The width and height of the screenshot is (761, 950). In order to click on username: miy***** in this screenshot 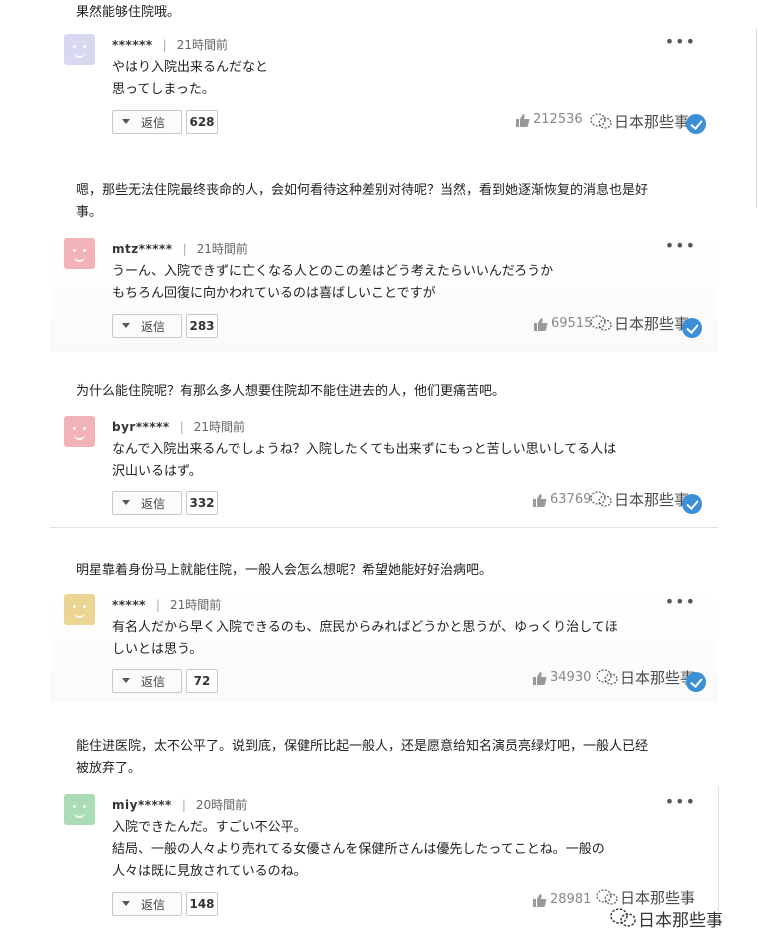, I will do `click(142, 805)`.